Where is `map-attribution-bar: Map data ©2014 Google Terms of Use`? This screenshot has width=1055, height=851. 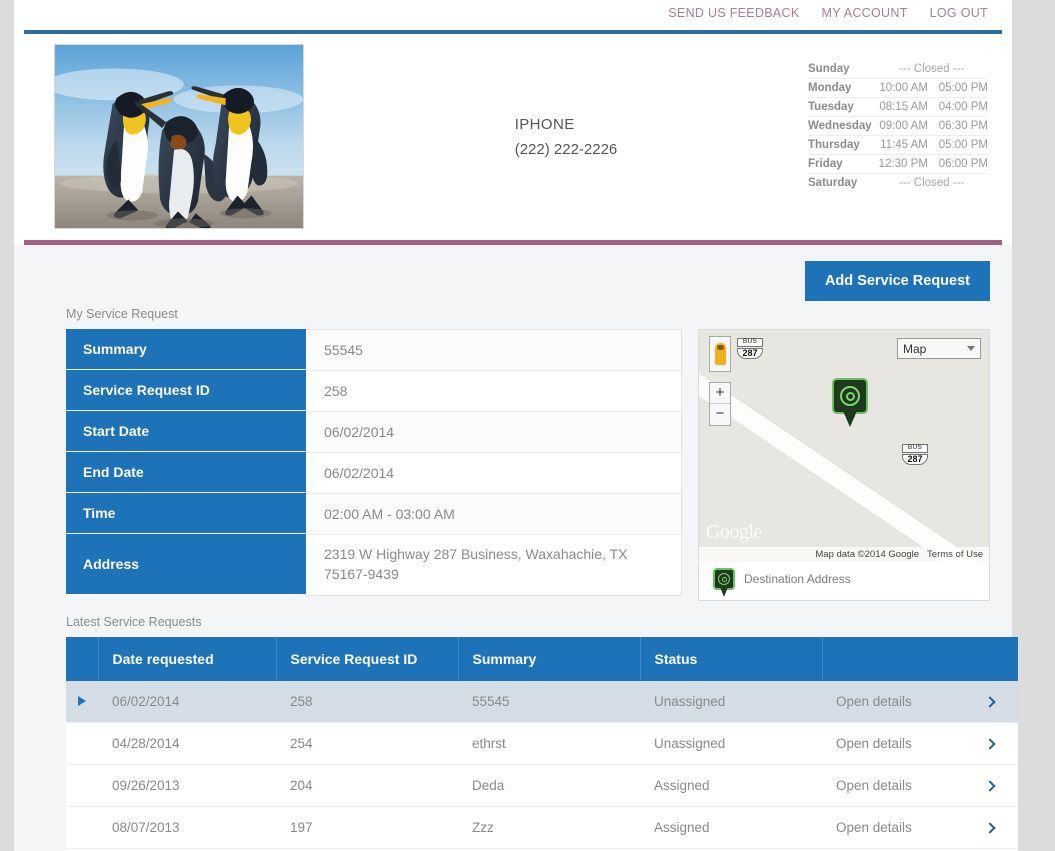
map-attribution-bar: Map data ©2014 Google Terms of Use is located at coordinates (844, 554).